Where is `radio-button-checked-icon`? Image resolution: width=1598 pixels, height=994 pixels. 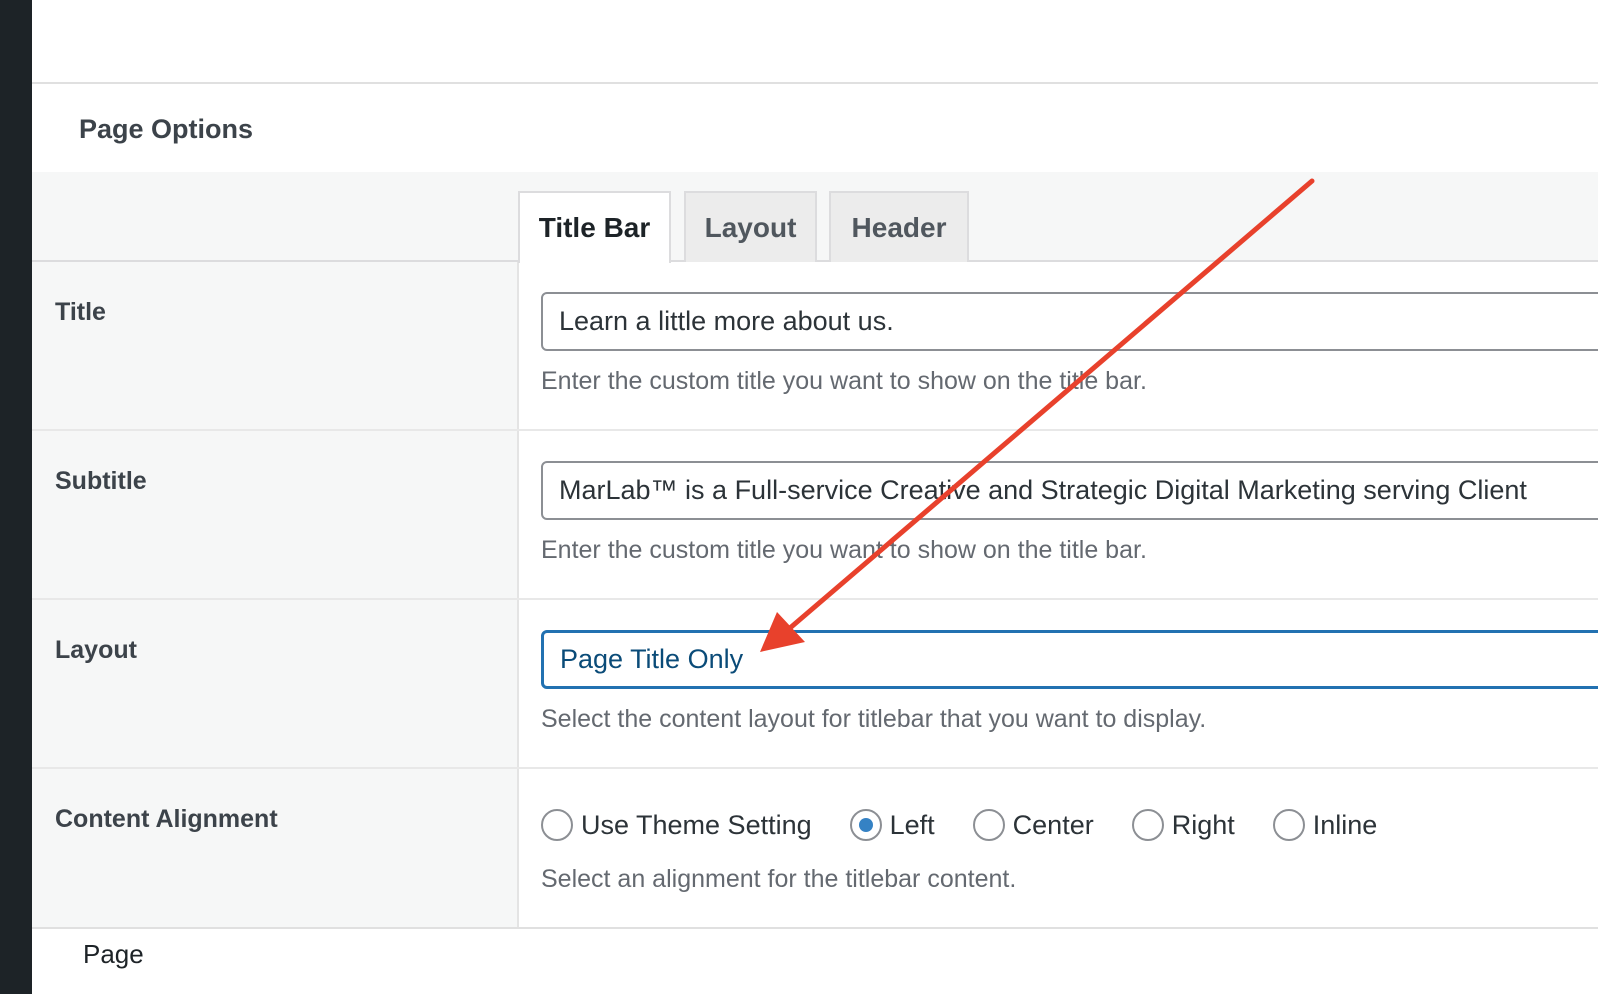 radio-button-checked-icon is located at coordinates (865, 825).